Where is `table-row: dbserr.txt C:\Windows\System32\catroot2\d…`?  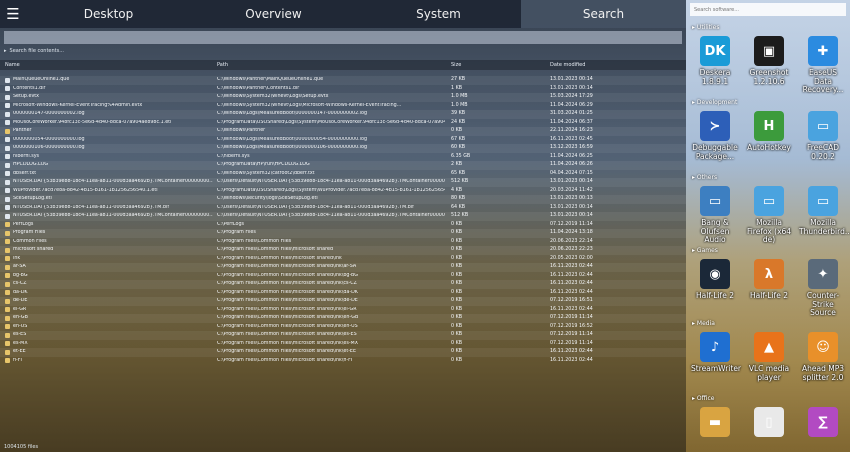
table-row: dbserr.txt C:\Windows\System32\catroot2\d… is located at coordinates (343, 174).